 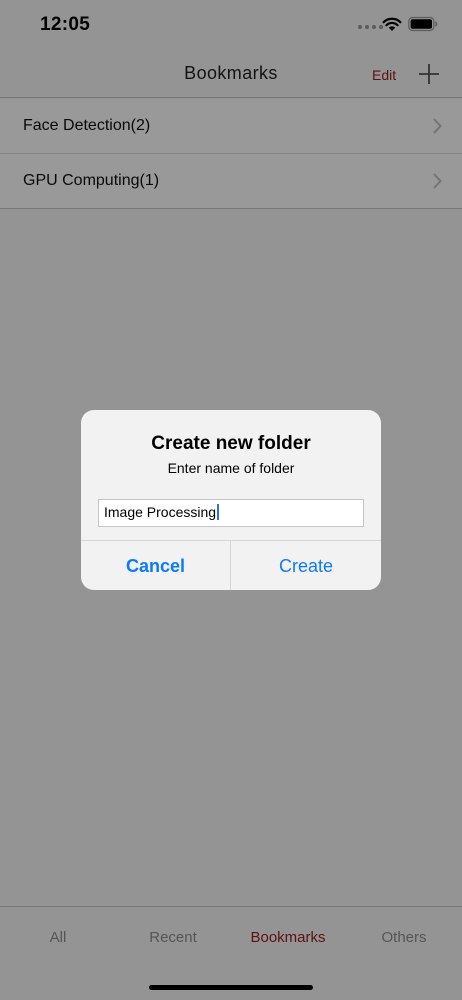 I want to click on create-button: Create, so click(x=306, y=565).